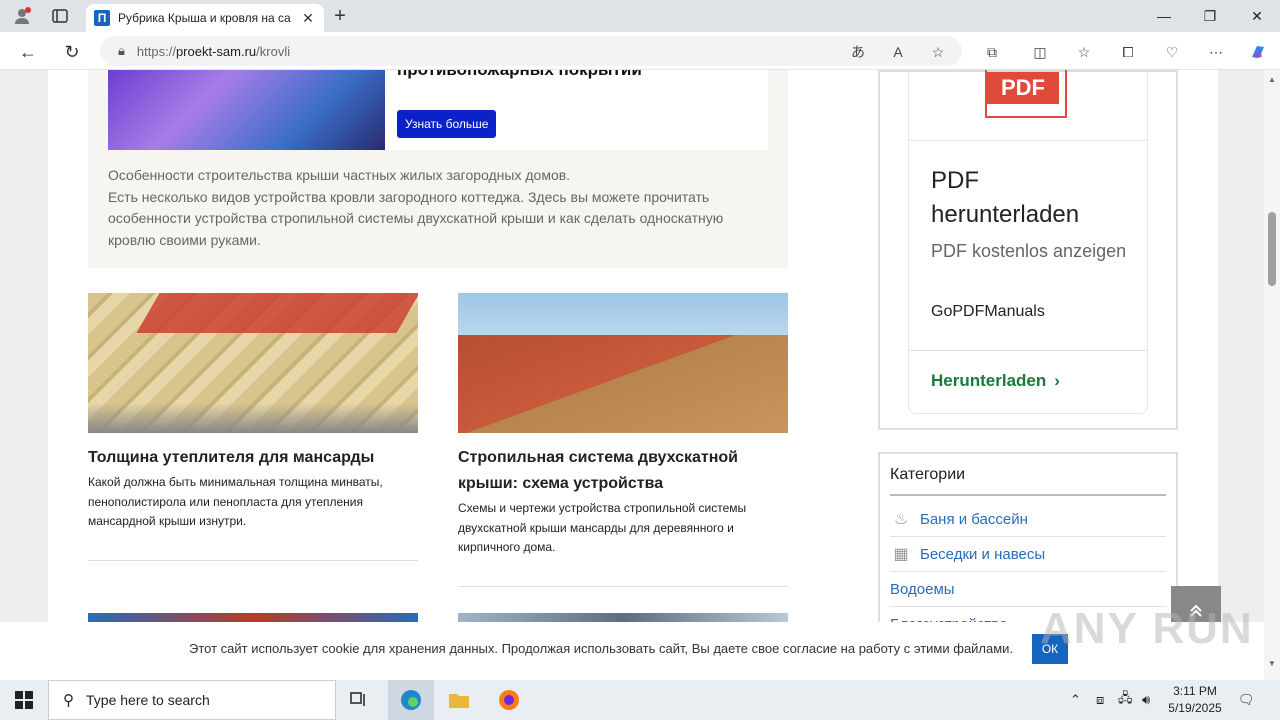 This screenshot has height=720, width=1280. What do you see at coordinates (1164, 16) in the screenshot?
I see `minimize-button: —` at bounding box center [1164, 16].